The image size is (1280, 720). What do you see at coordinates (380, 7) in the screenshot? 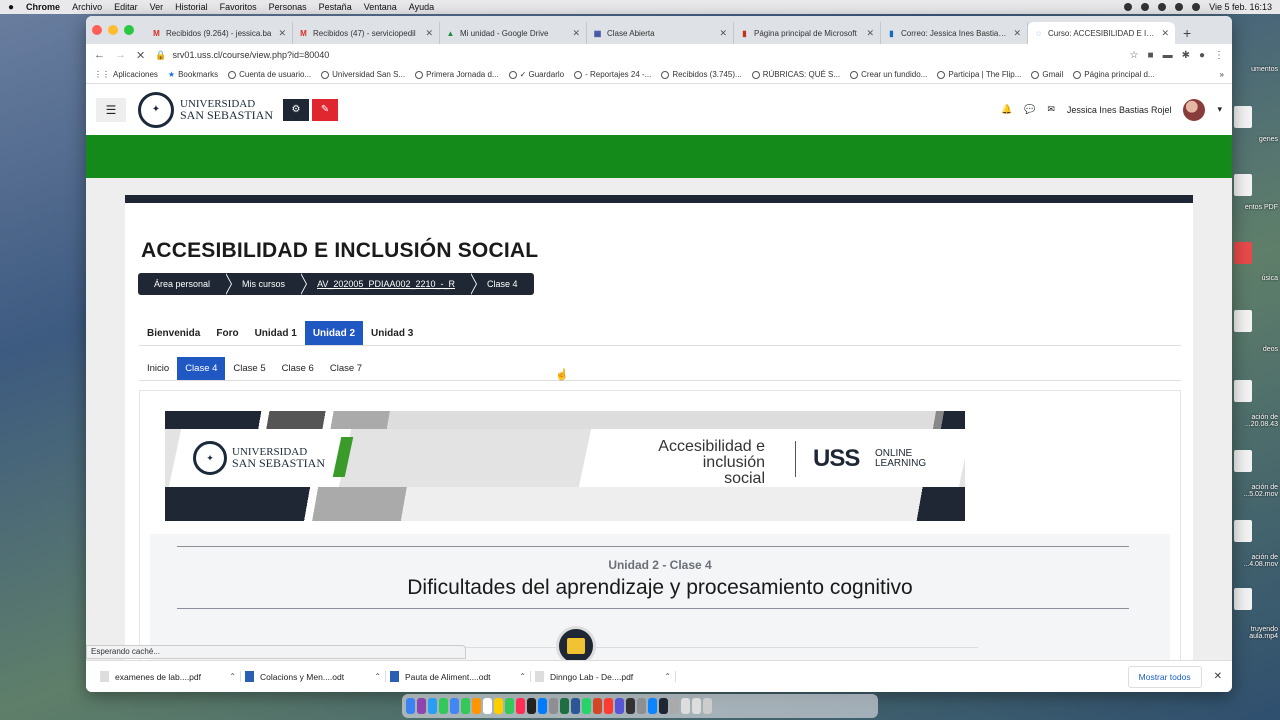
I see `menu-ventana: Ventana` at bounding box center [380, 7].